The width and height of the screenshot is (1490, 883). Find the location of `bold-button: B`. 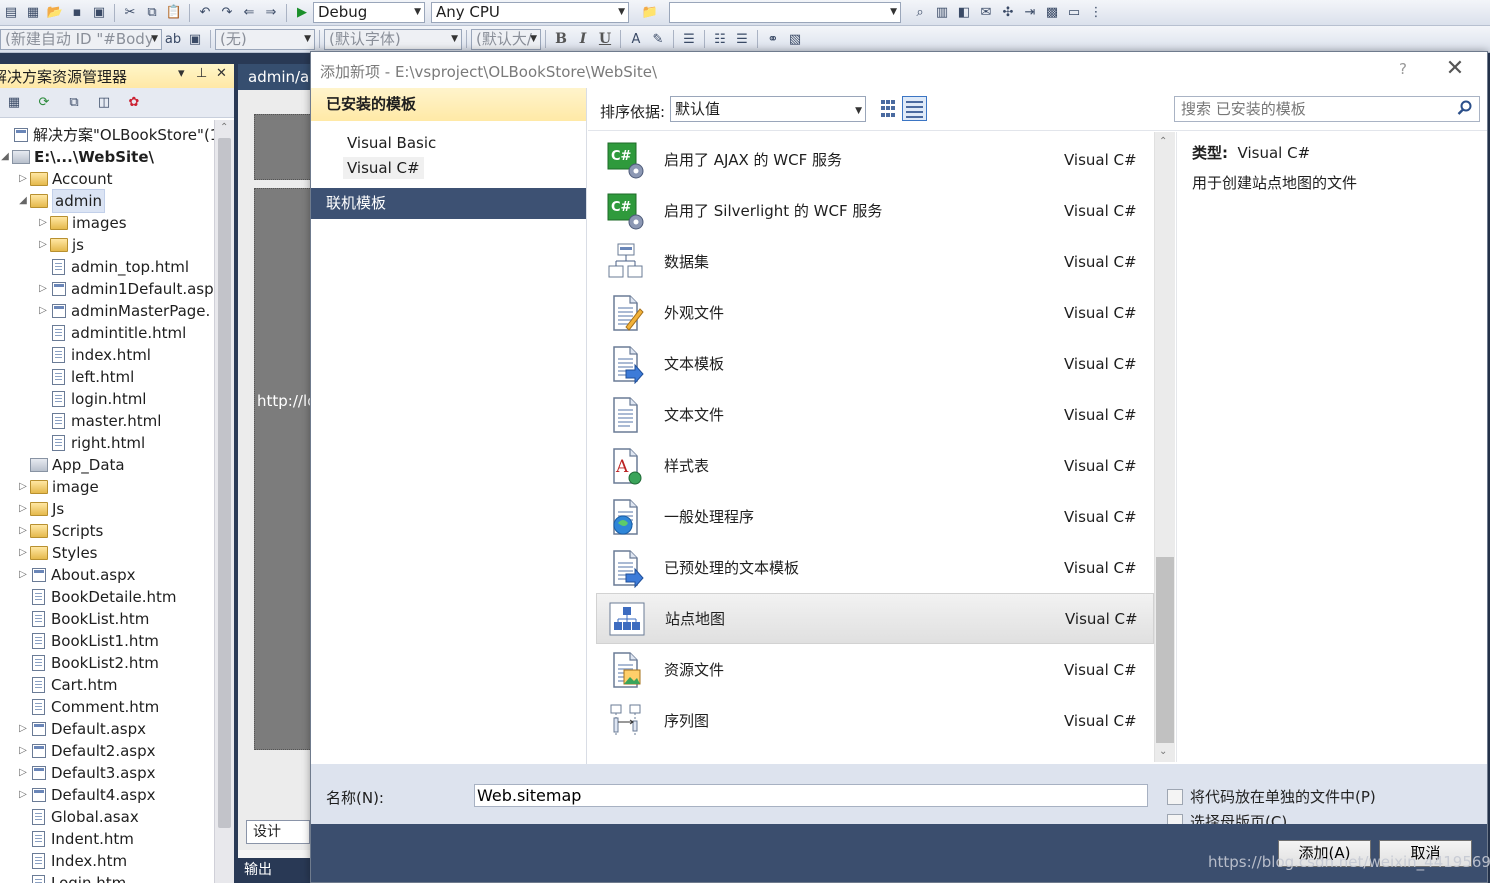

bold-button: B is located at coordinates (561, 39).